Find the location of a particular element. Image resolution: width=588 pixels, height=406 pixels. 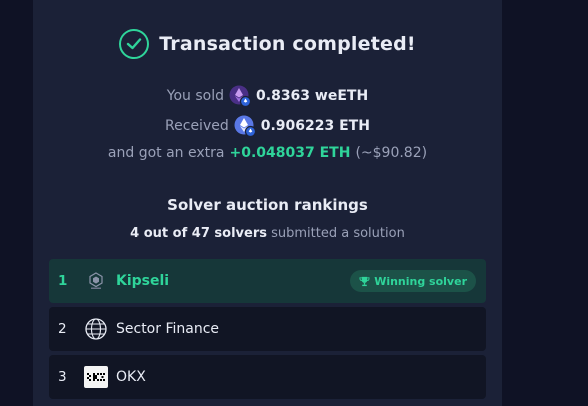

rankings-subtitle: 4 out of 47 solvers submitted a solution is located at coordinates (267, 233).